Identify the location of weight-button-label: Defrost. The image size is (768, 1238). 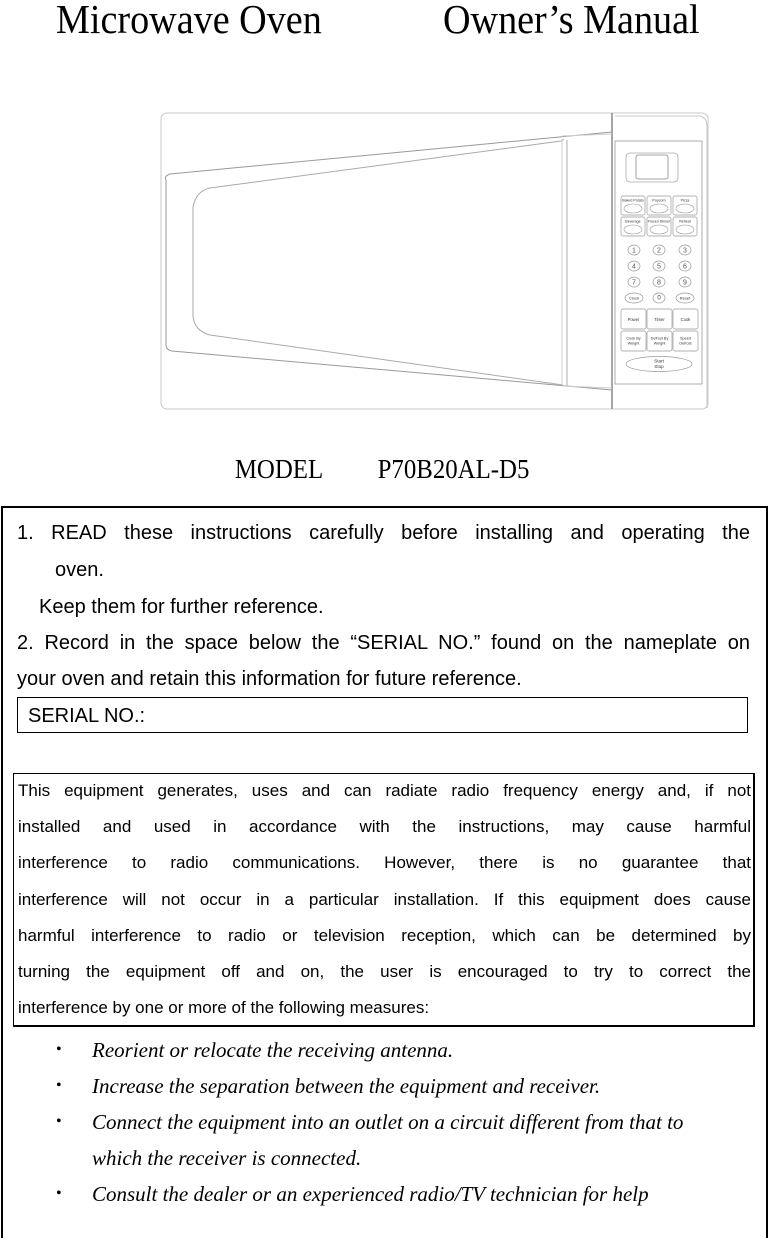
(685, 344).